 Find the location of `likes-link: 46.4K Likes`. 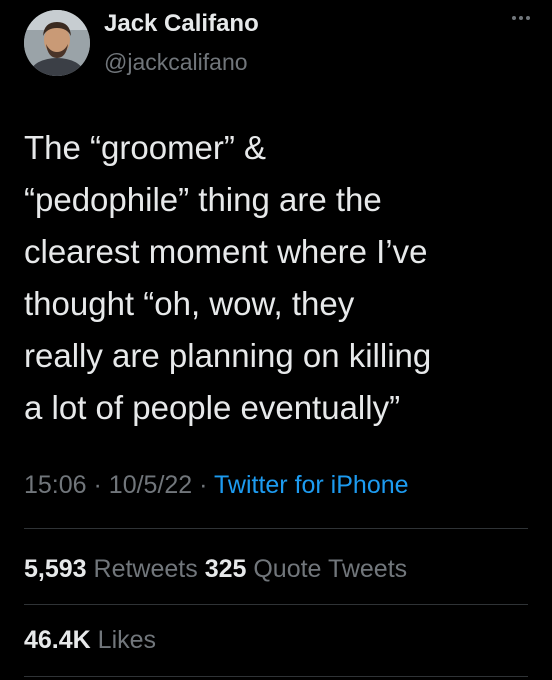

likes-link: 46.4K Likes is located at coordinates (90, 640).